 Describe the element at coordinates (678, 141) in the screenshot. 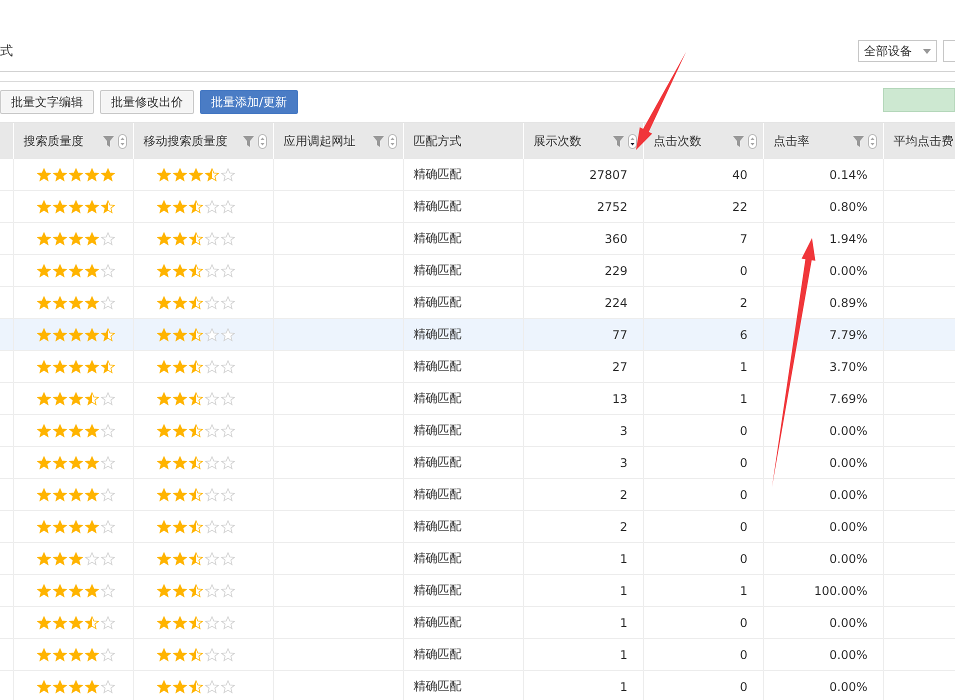

I see `column-title: 点击次数` at that location.